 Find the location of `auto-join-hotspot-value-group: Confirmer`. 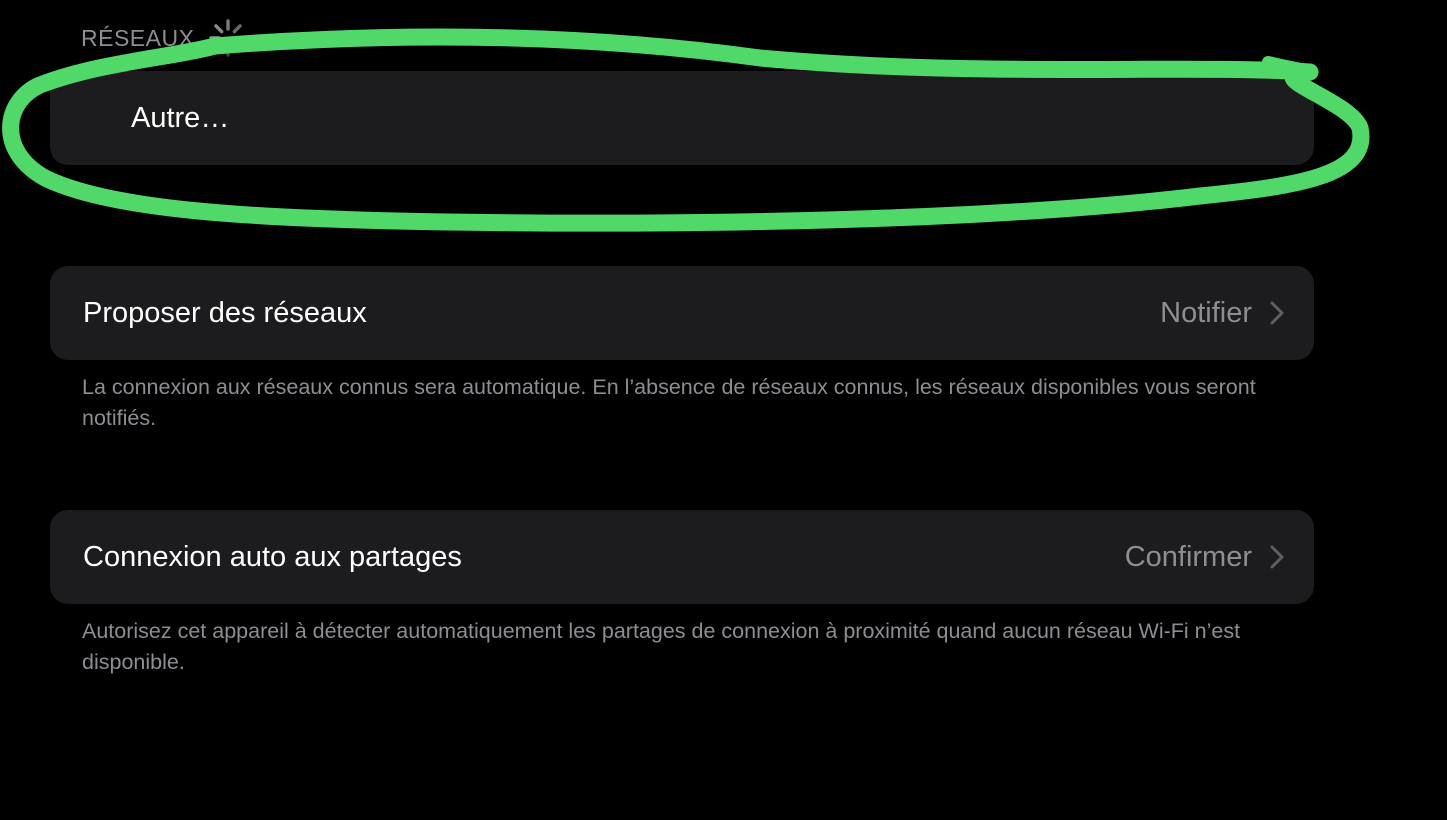

auto-join-hotspot-value-group: Confirmer is located at coordinates (1204, 557).